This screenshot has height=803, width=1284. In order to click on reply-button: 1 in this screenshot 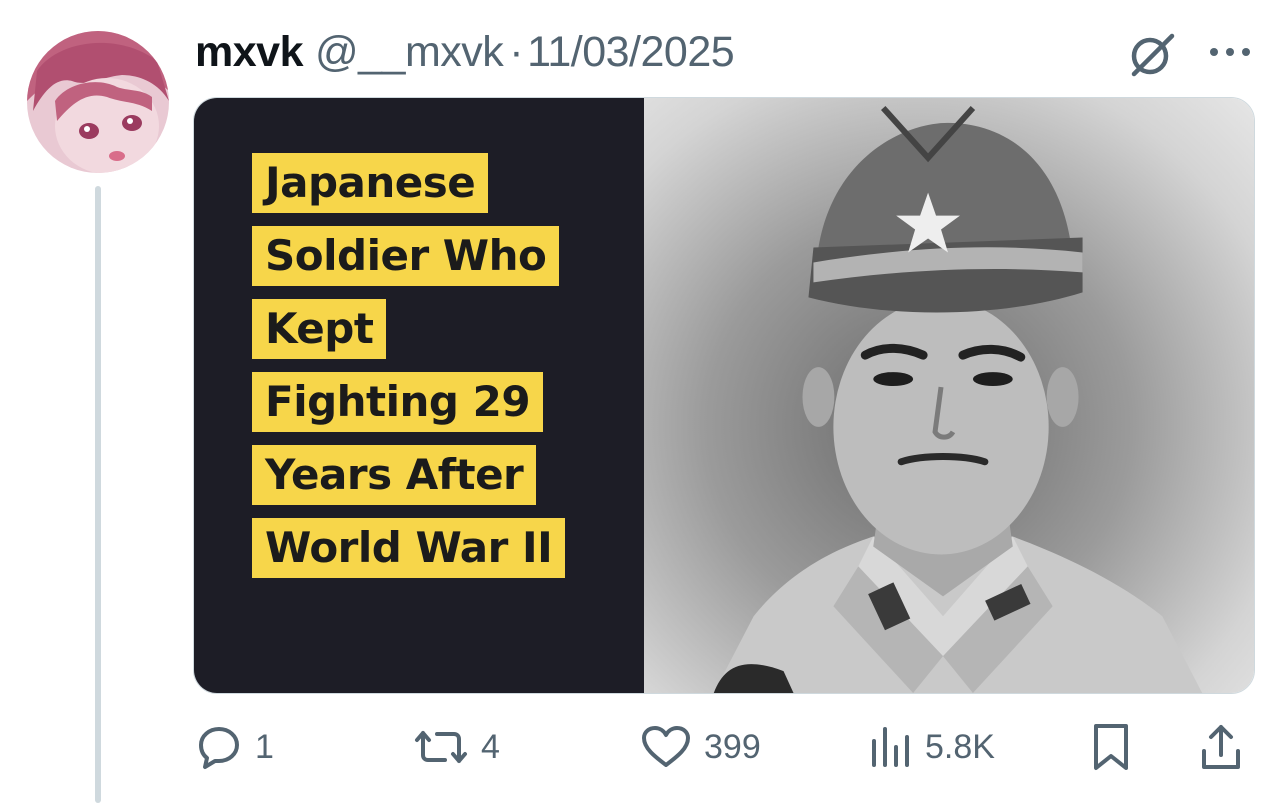, I will do `click(234, 747)`.